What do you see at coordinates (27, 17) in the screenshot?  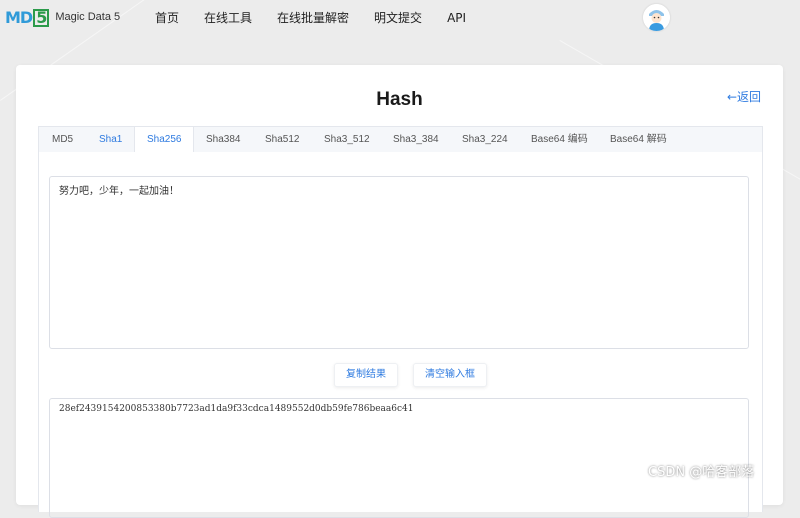 I see `logo-mark: MD5` at bounding box center [27, 17].